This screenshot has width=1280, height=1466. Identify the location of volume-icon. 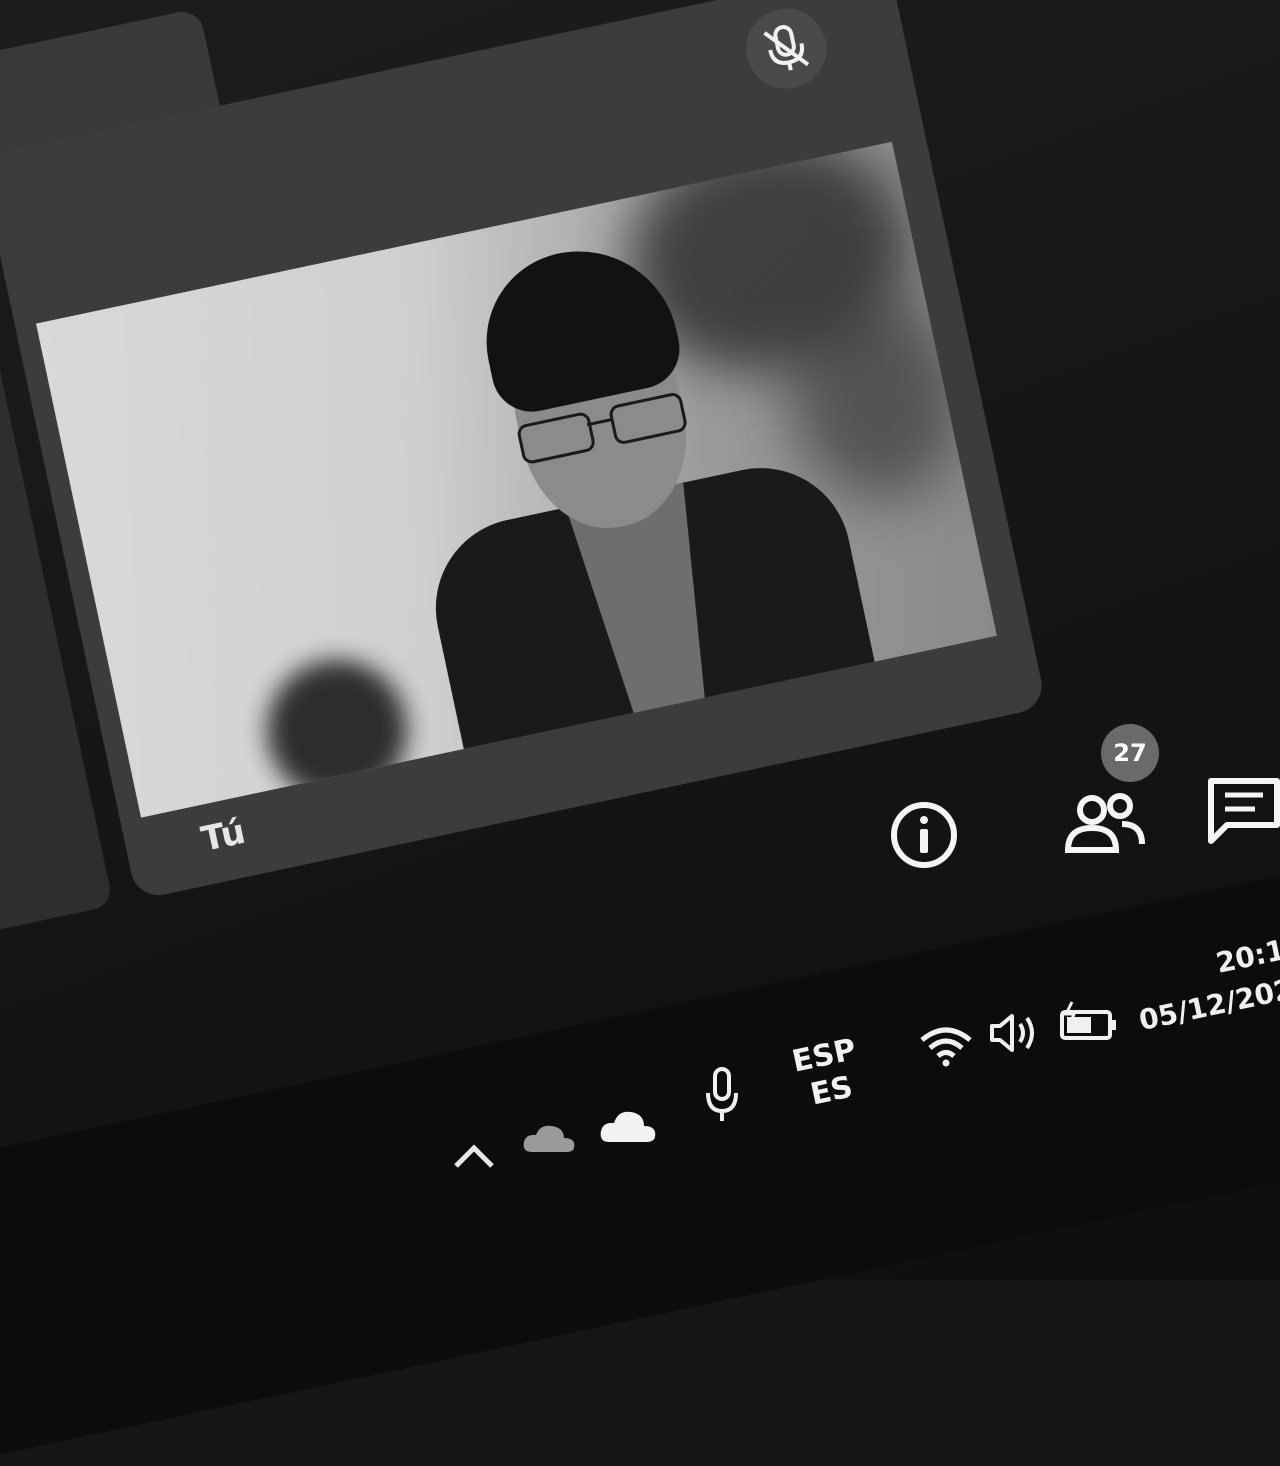
(1014, 1033).